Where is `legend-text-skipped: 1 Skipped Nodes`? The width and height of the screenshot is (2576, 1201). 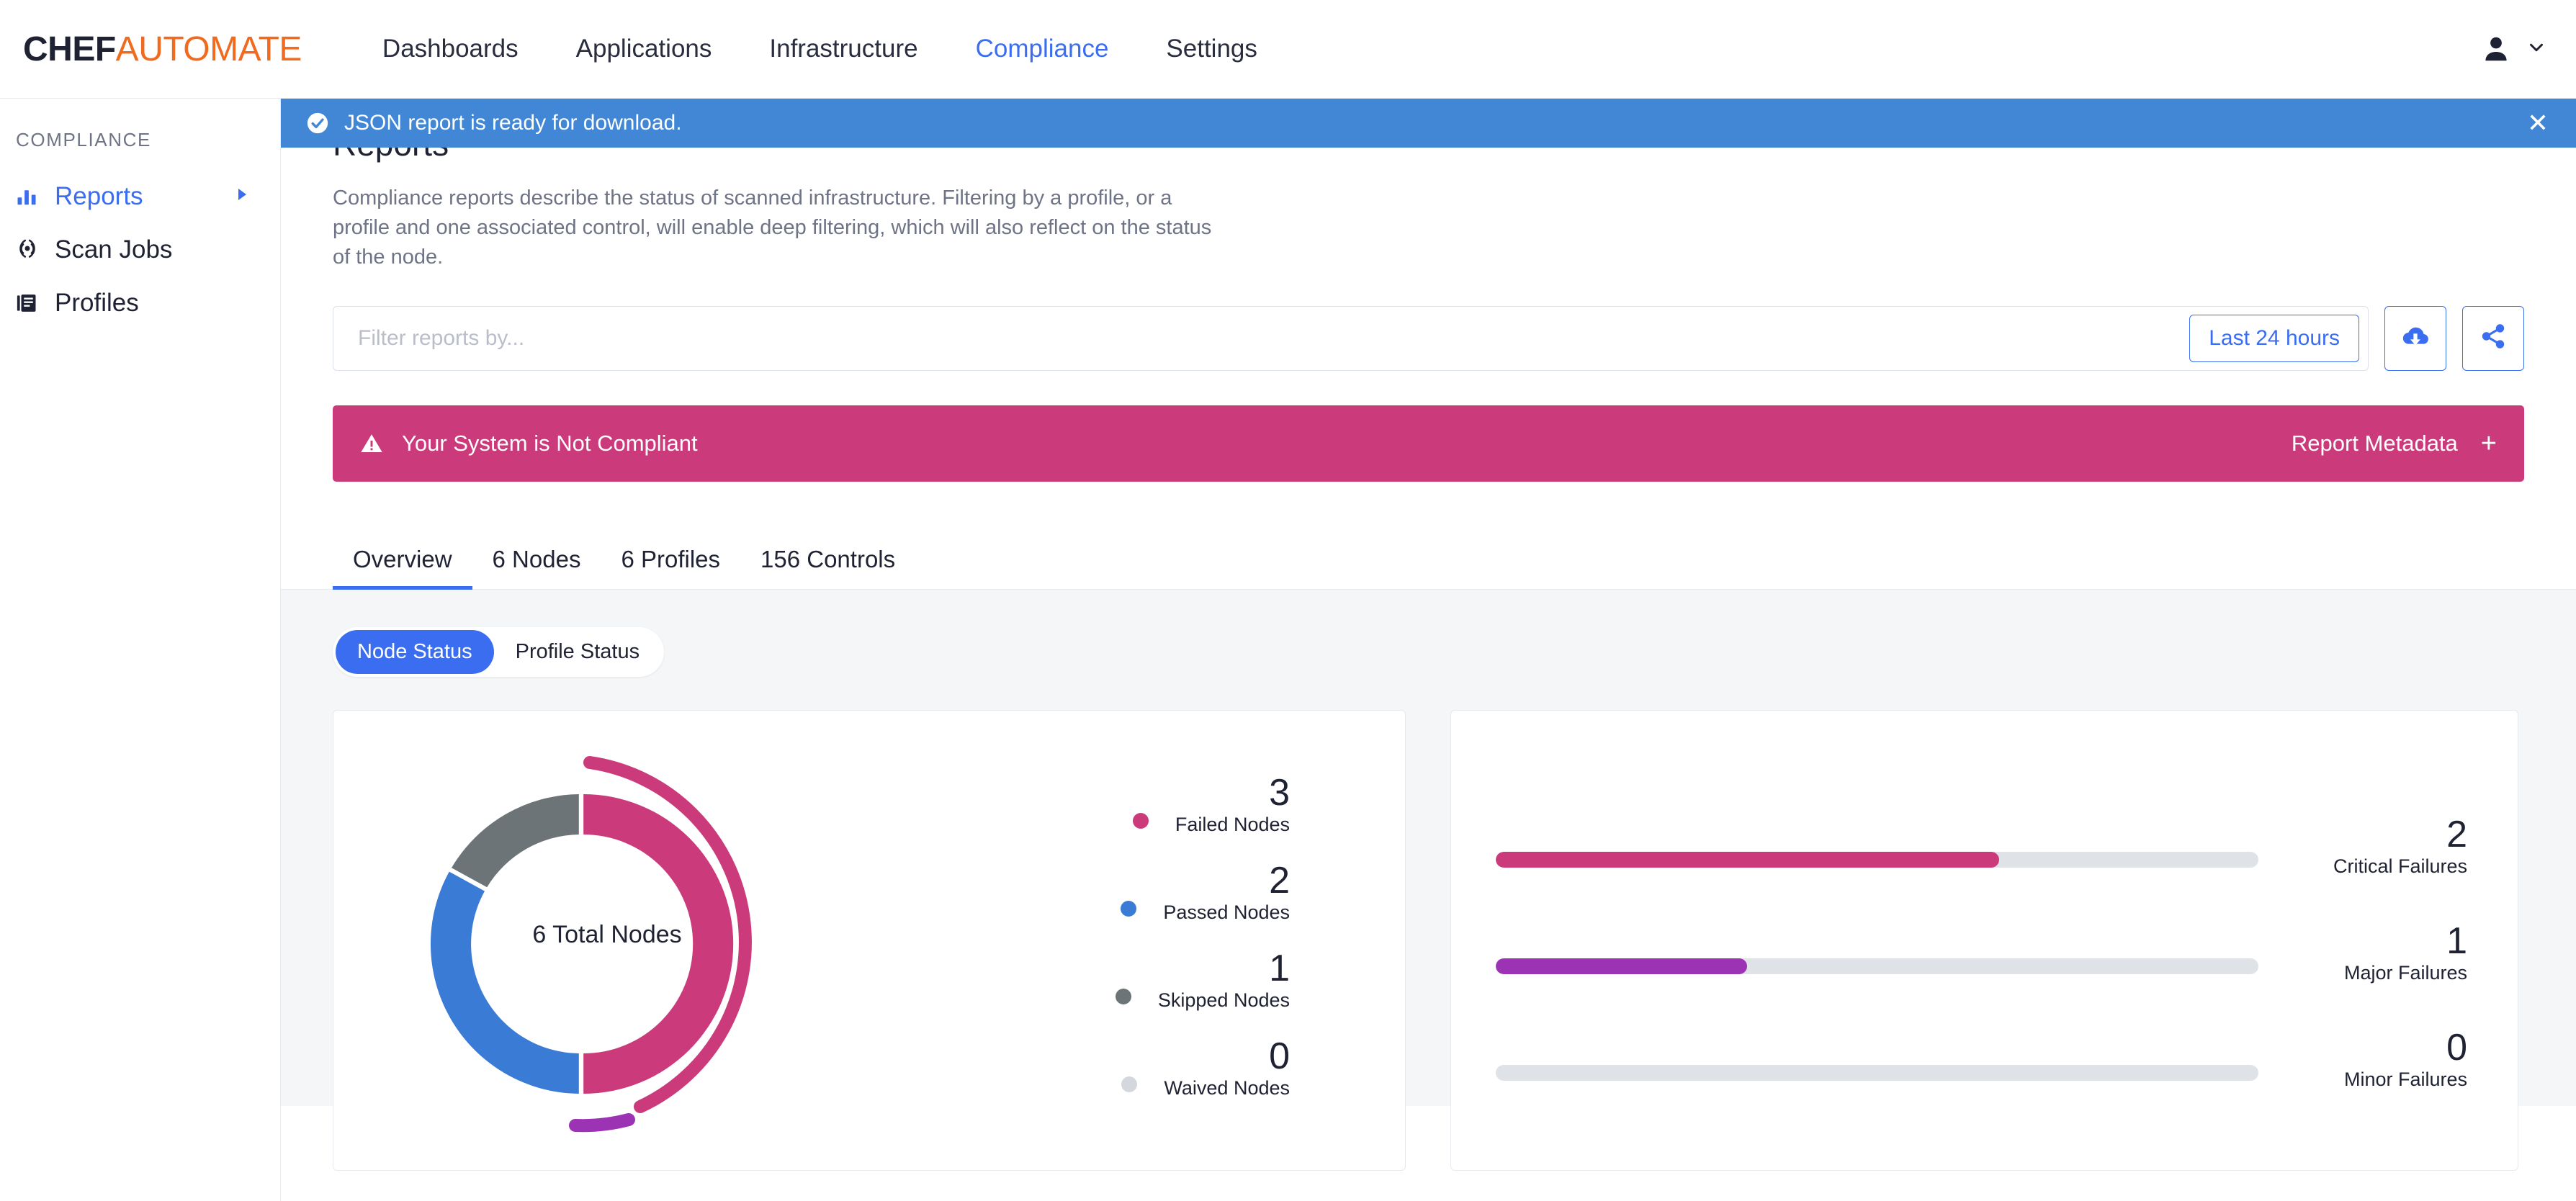
legend-text-skipped: 1 Skipped Nodes is located at coordinates (1223, 979).